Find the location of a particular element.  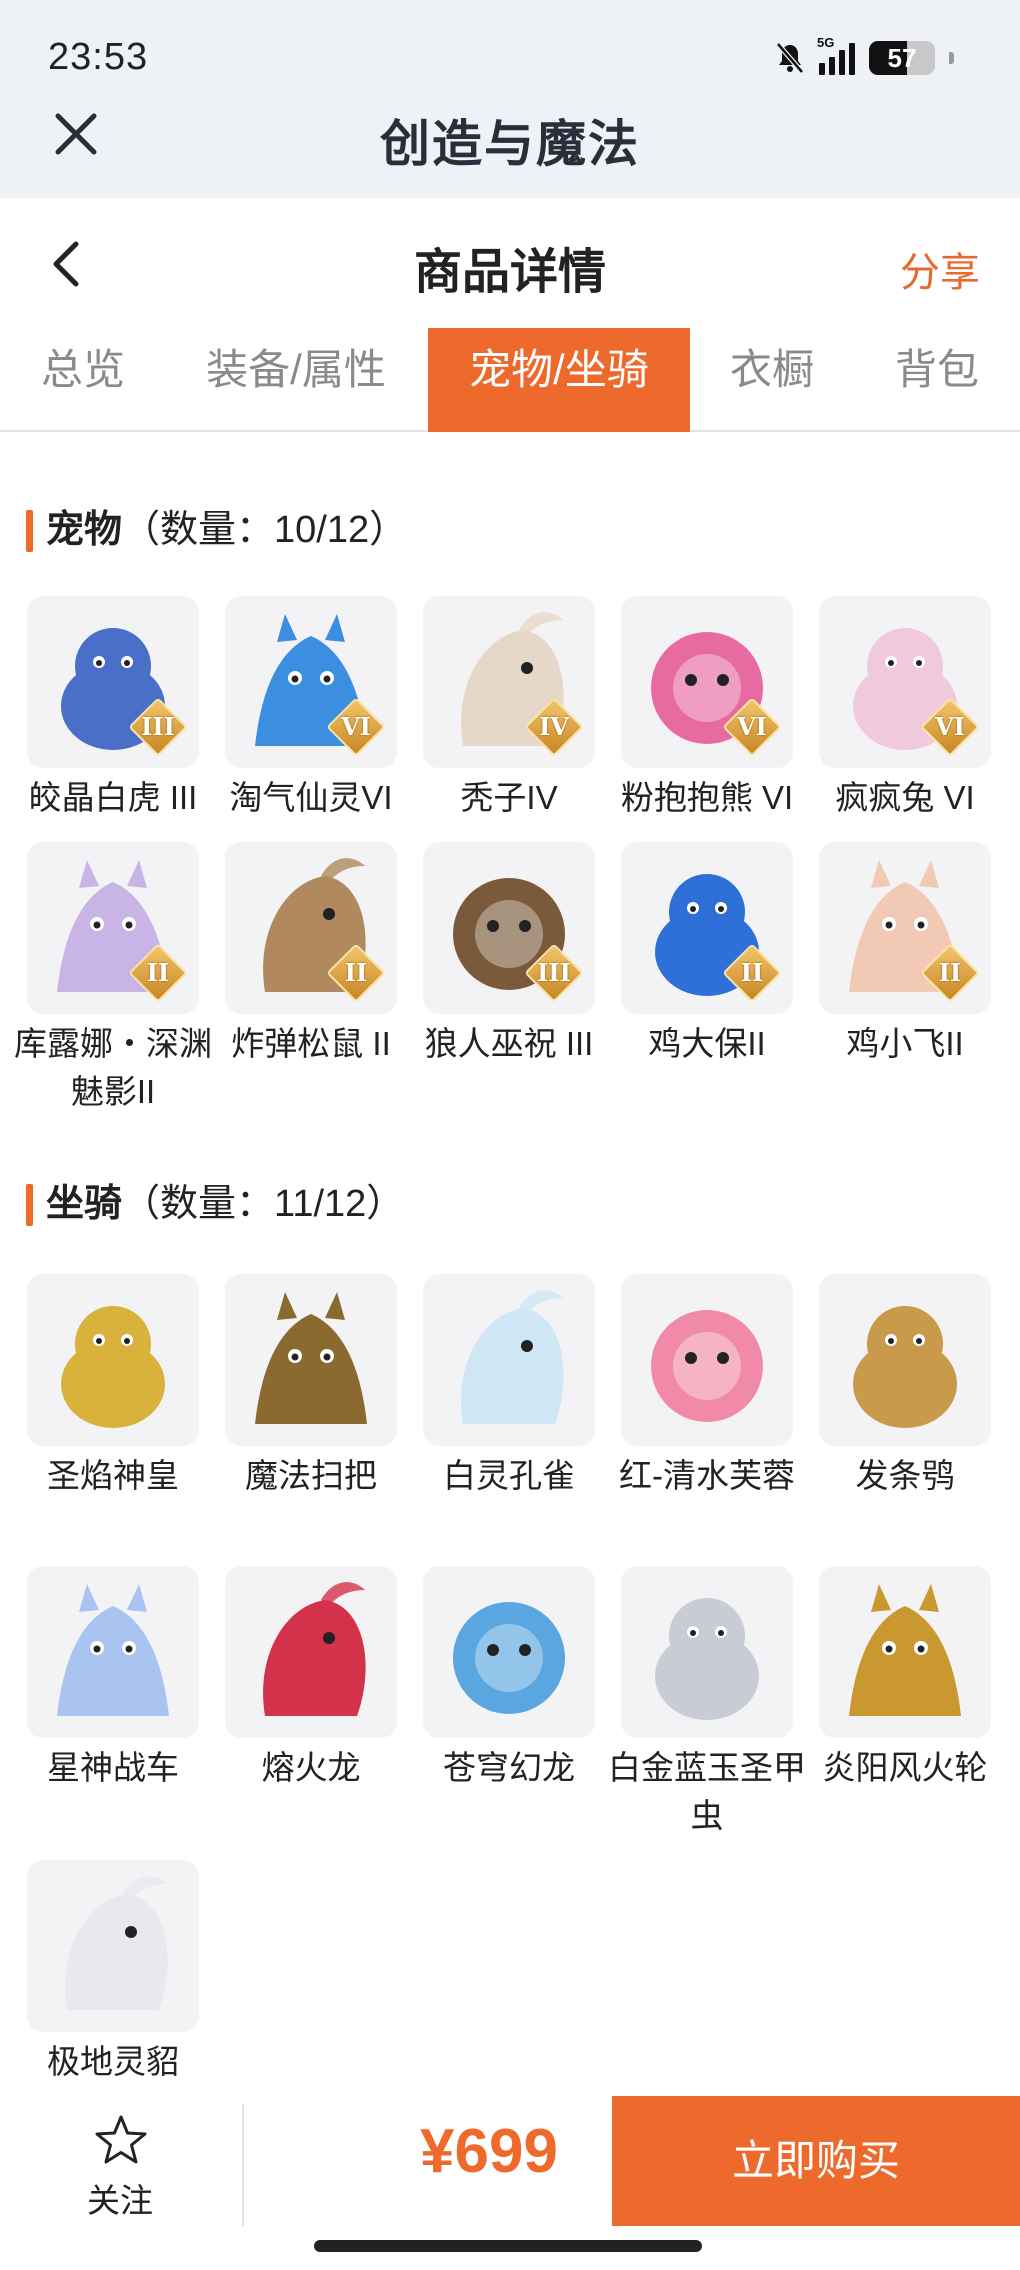

pets-count: （数量：10/12） is located at coordinates (265, 530).